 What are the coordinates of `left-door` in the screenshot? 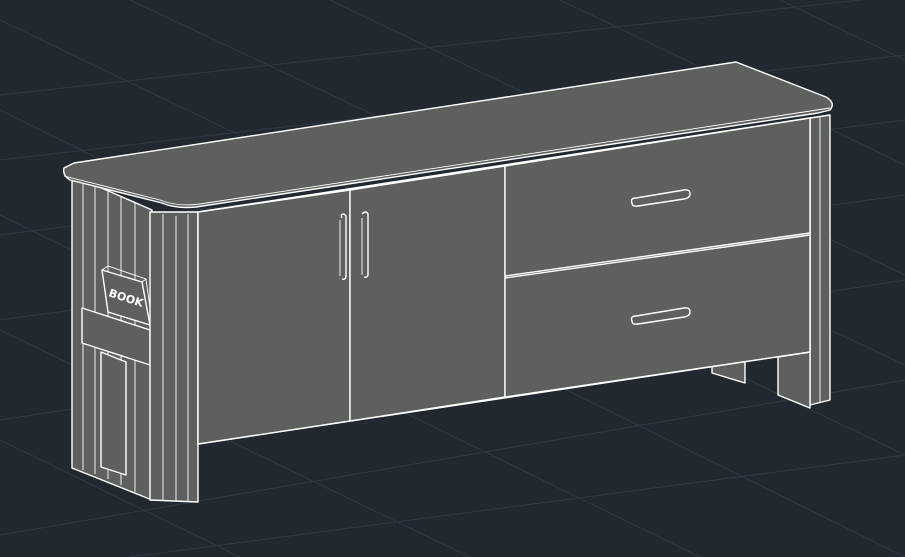 It's located at (274, 317).